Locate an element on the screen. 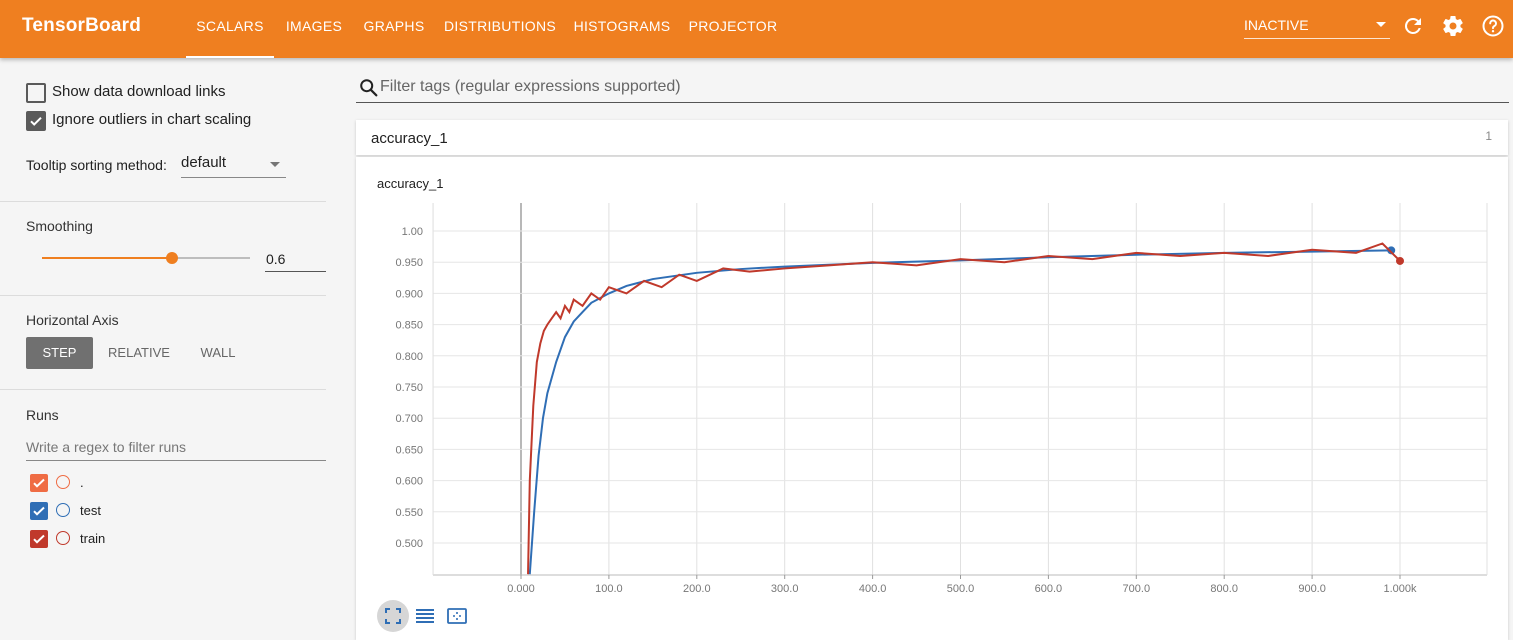 This screenshot has height=640, width=1513. tab-distributions: DISTRIBUTIONS is located at coordinates (500, 29).